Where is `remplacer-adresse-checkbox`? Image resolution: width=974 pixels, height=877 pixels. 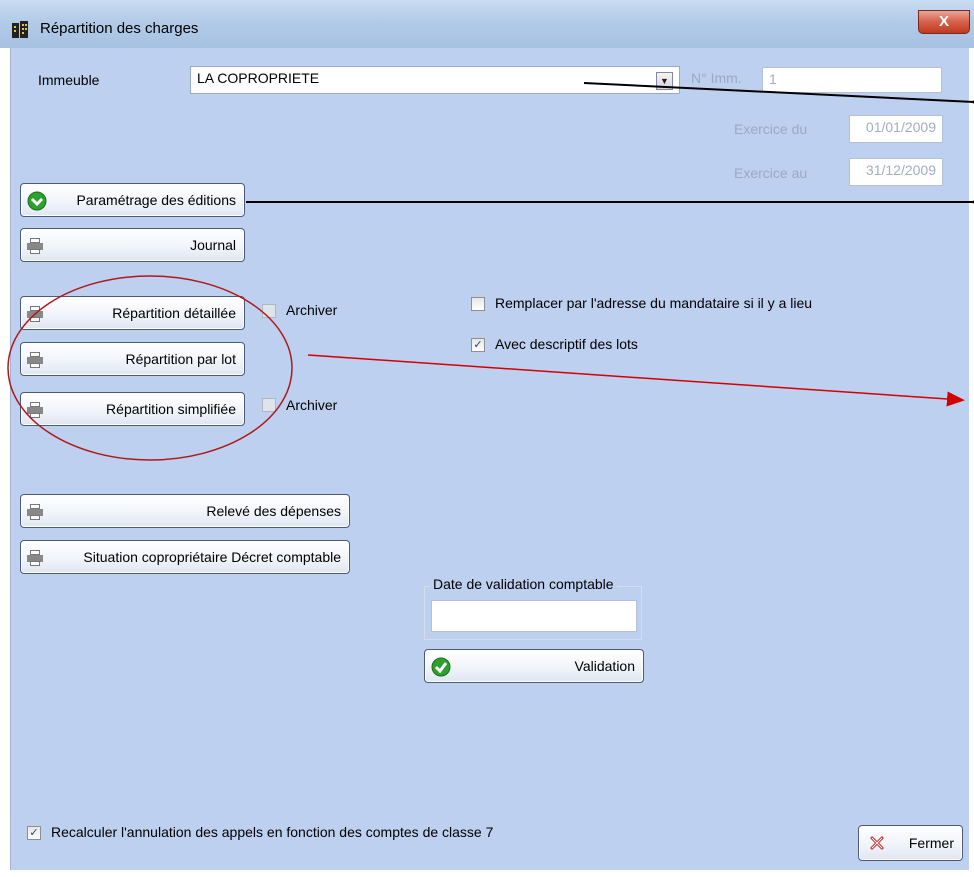
remplacer-adresse-checkbox is located at coordinates (478, 304).